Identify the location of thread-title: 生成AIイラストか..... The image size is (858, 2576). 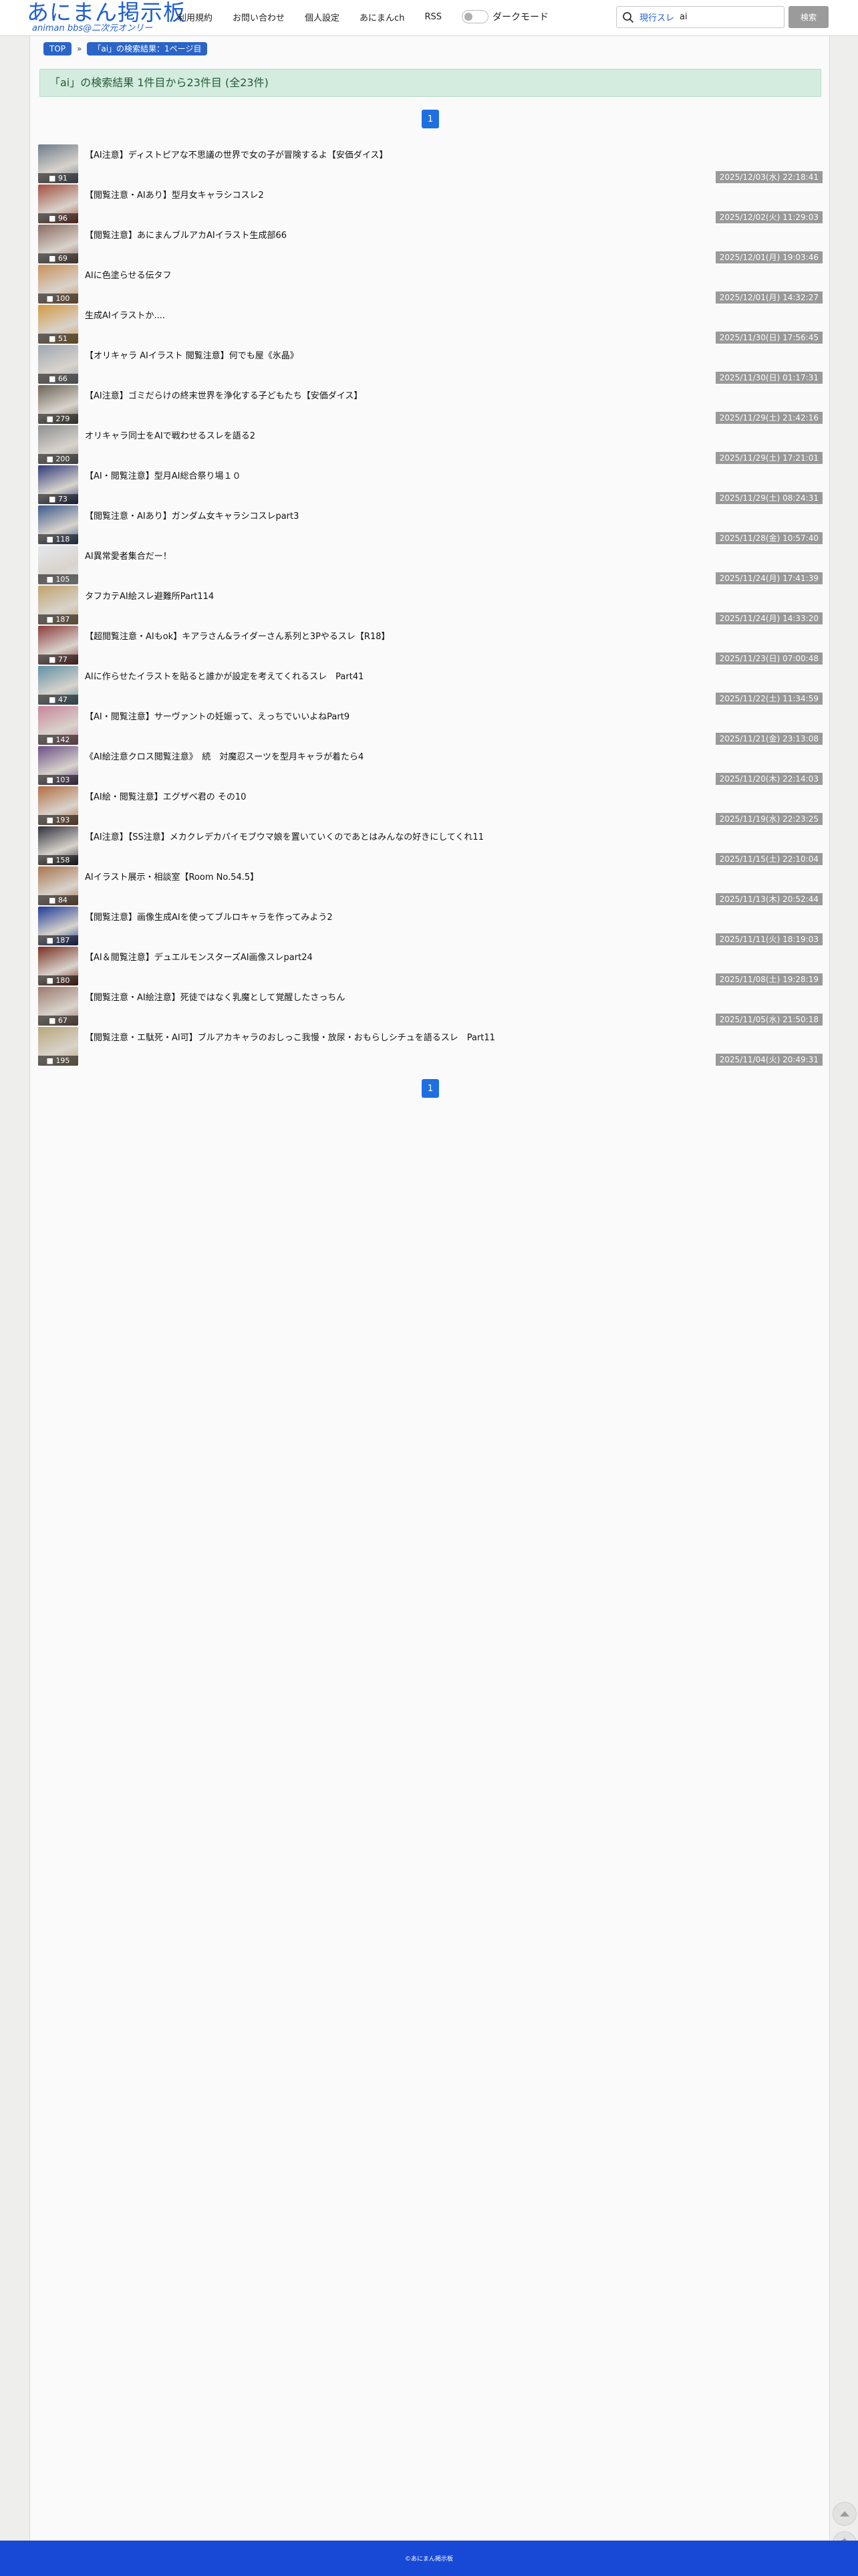
(125, 314).